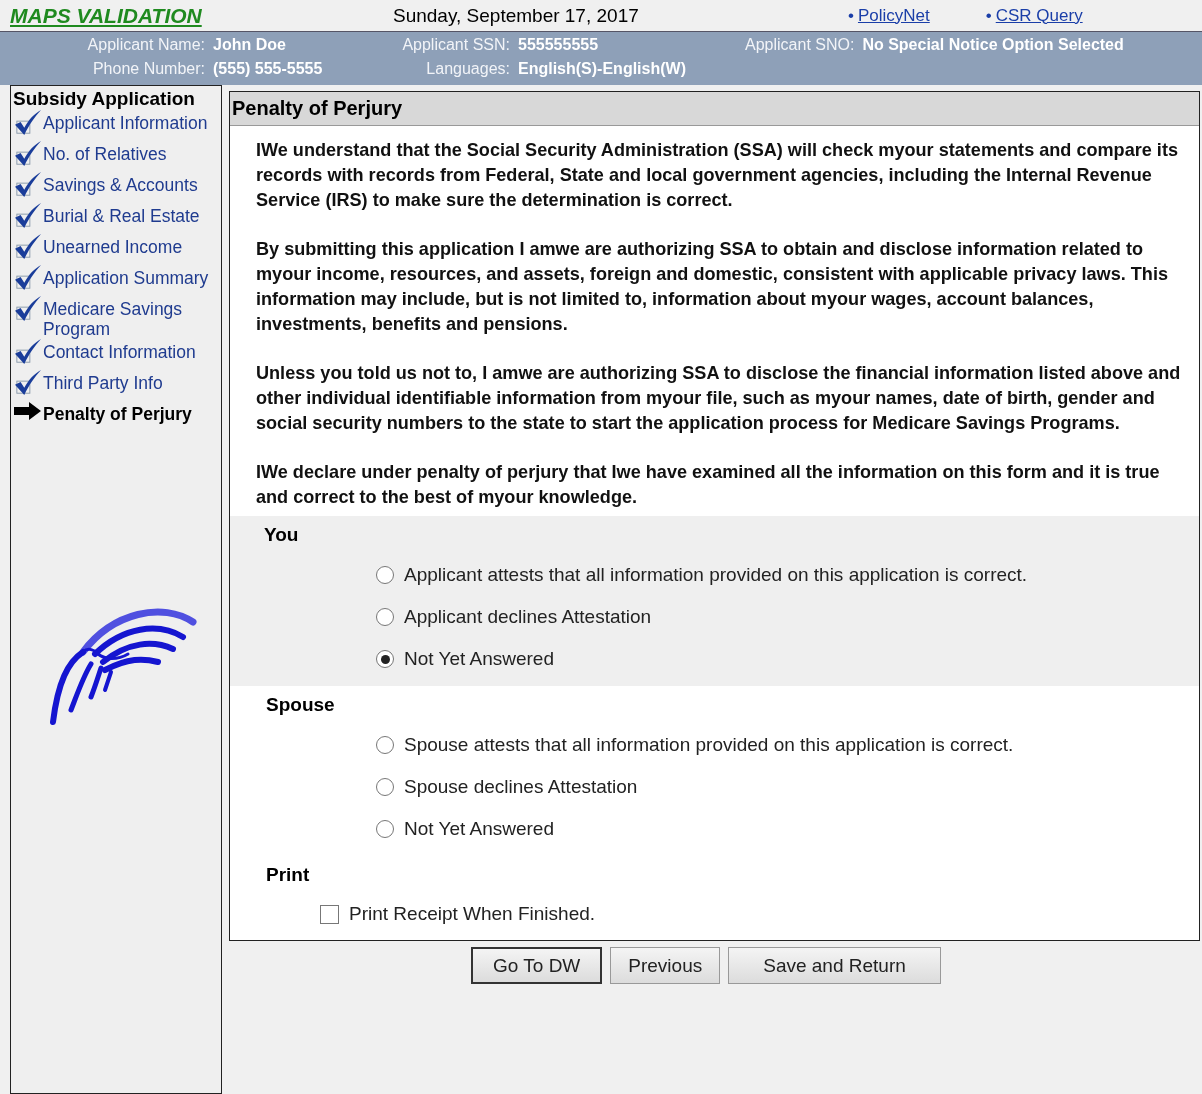 The image size is (1202, 1094). What do you see at coordinates (719, 398) in the screenshot?
I see `paragraph: Unless you told us not to, I amwe are authorizing SSA to disclose the financial information listed above and other individual identifiable information from myour file, such as myour names, date of birth, gender and social security numbers to the state to start the application process for Medicare Savings Programs.` at bounding box center [719, 398].